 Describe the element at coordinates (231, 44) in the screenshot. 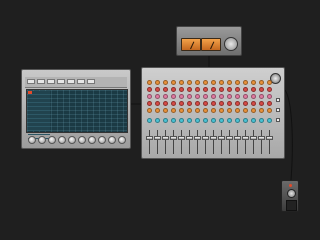

I see `vu-knob-icon` at that location.